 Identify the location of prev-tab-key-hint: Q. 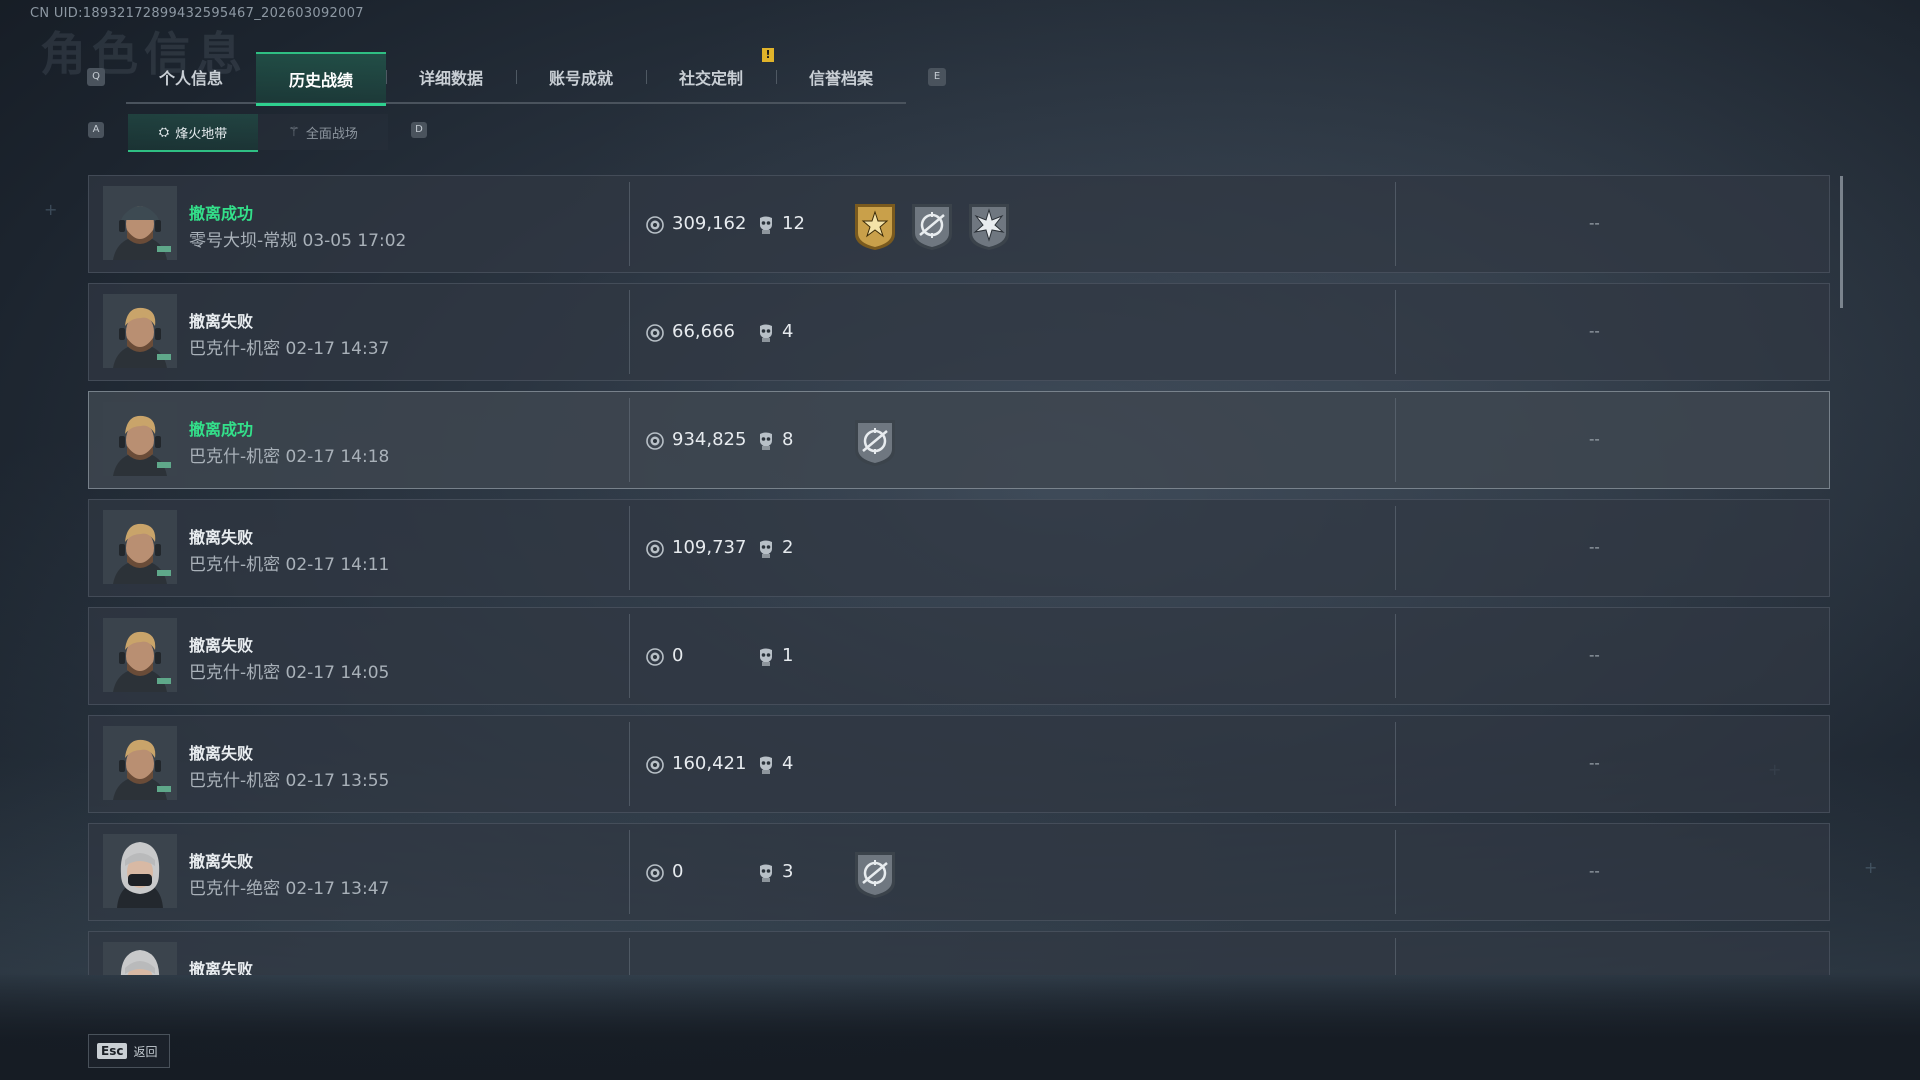
(96, 77).